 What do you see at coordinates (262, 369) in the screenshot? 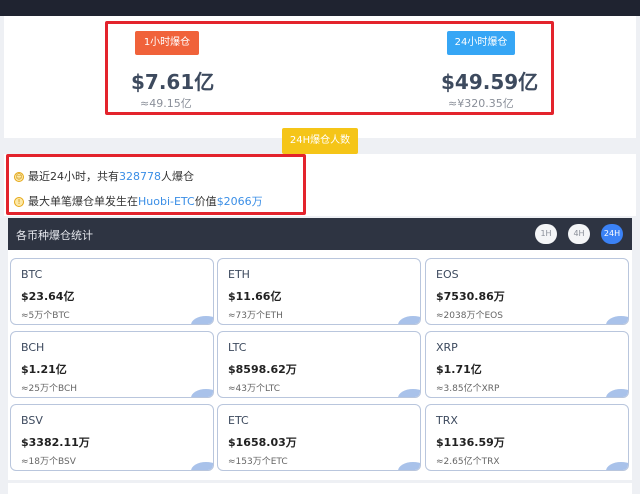
I see `coin-amount: $8598.62万` at bounding box center [262, 369].